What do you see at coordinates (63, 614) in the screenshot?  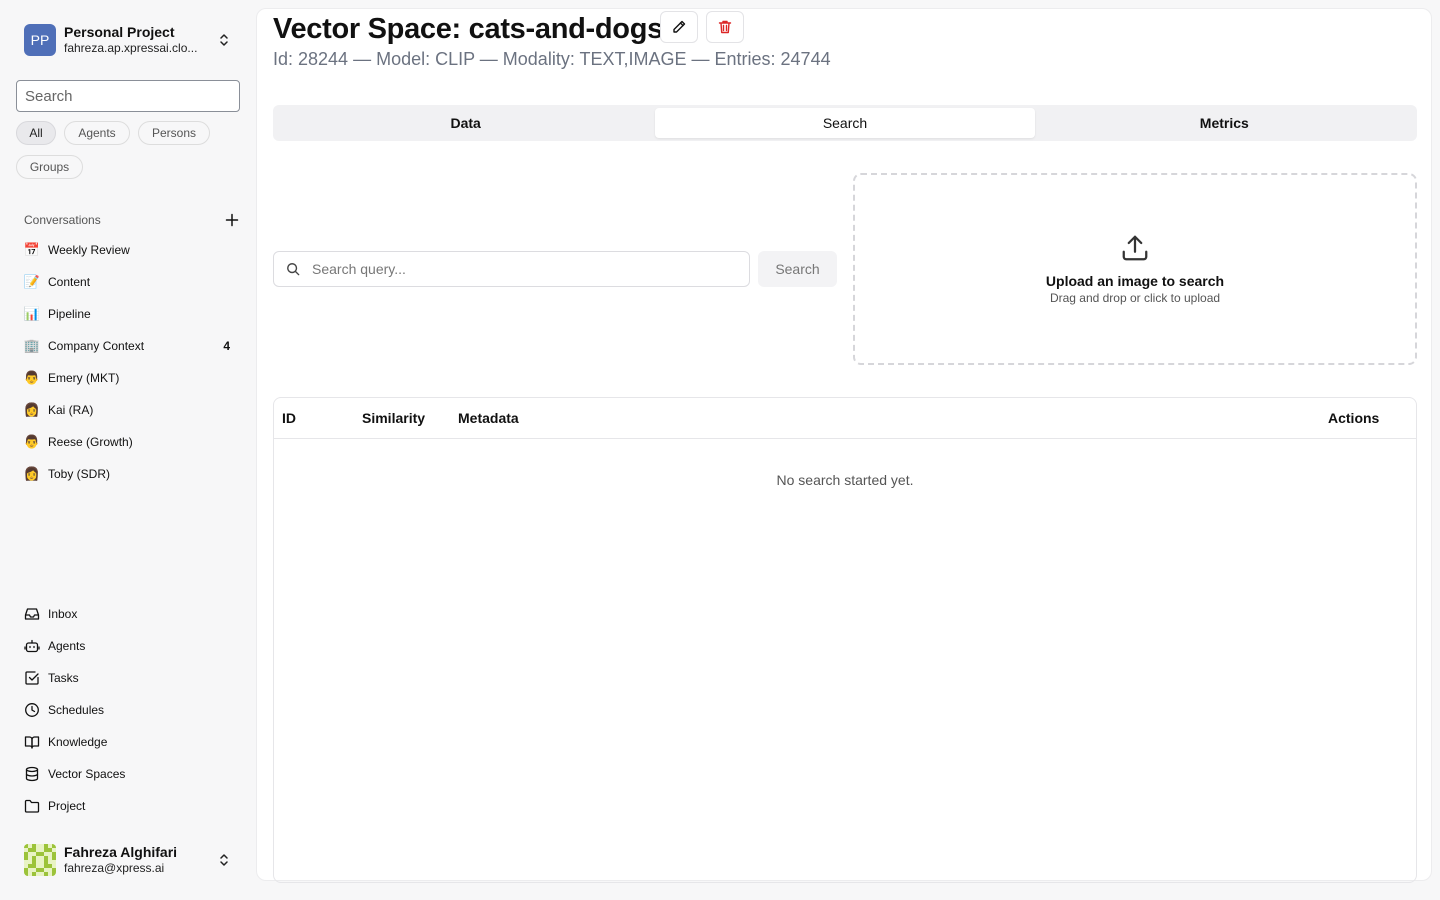 I see `nav-label: Inbox` at bounding box center [63, 614].